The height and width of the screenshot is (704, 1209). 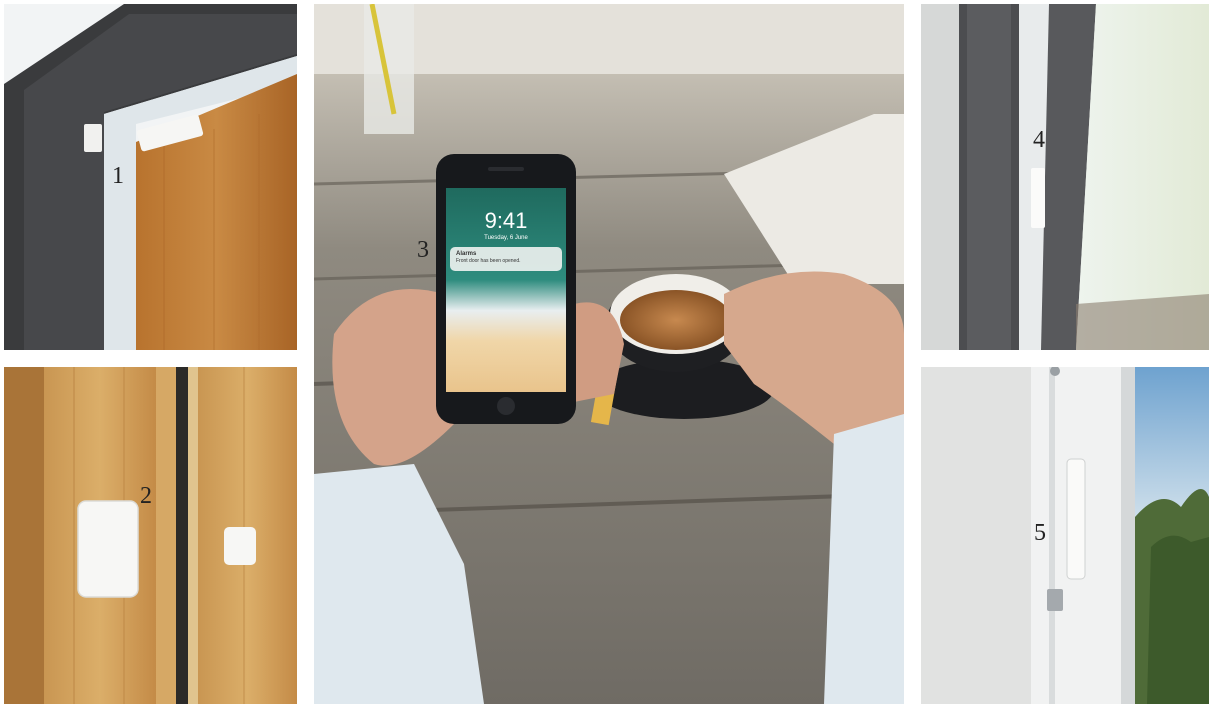 I want to click on photo-number-1: 1, so click(x=118, y=176).